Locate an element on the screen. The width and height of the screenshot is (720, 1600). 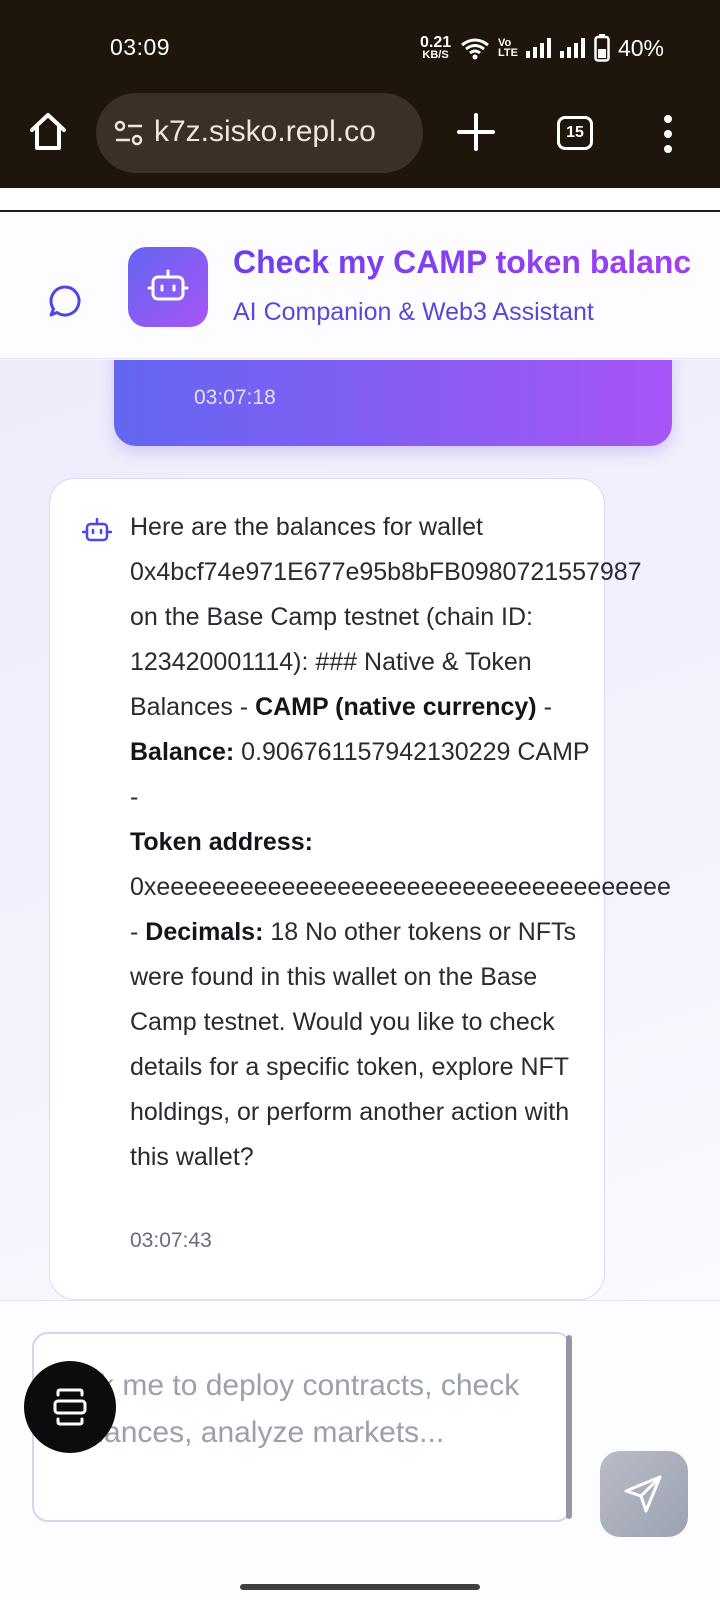
tab-switcher-button: 15 is located at coordinates (575, 133).